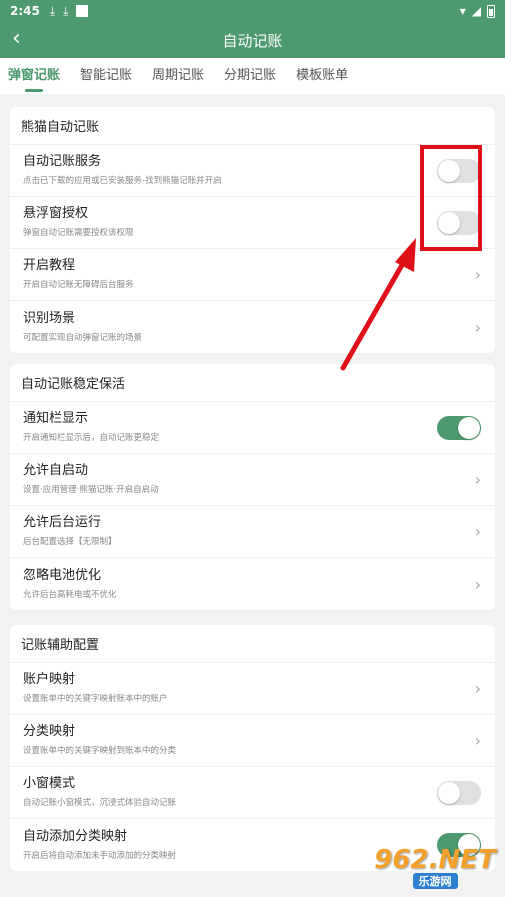 The image size is (505, 897). What do you see at coordinates (476, 11) in the screenshot?
I see `signal-icon: ◢` at bounding box center [476, 11].